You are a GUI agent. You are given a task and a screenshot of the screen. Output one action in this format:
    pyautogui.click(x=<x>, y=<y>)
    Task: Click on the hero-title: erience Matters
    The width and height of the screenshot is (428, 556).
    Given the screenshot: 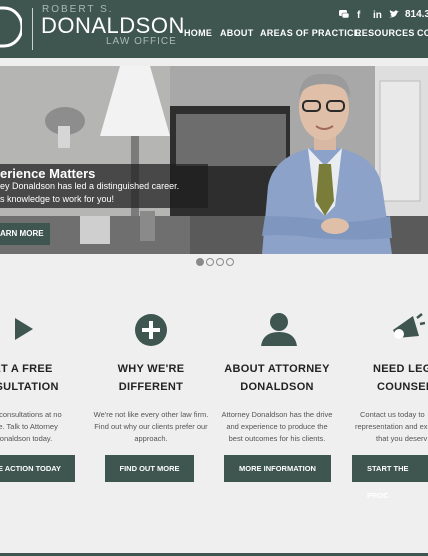 What is the action you would take?
    pyautogui.click(x=48, y=173)
    